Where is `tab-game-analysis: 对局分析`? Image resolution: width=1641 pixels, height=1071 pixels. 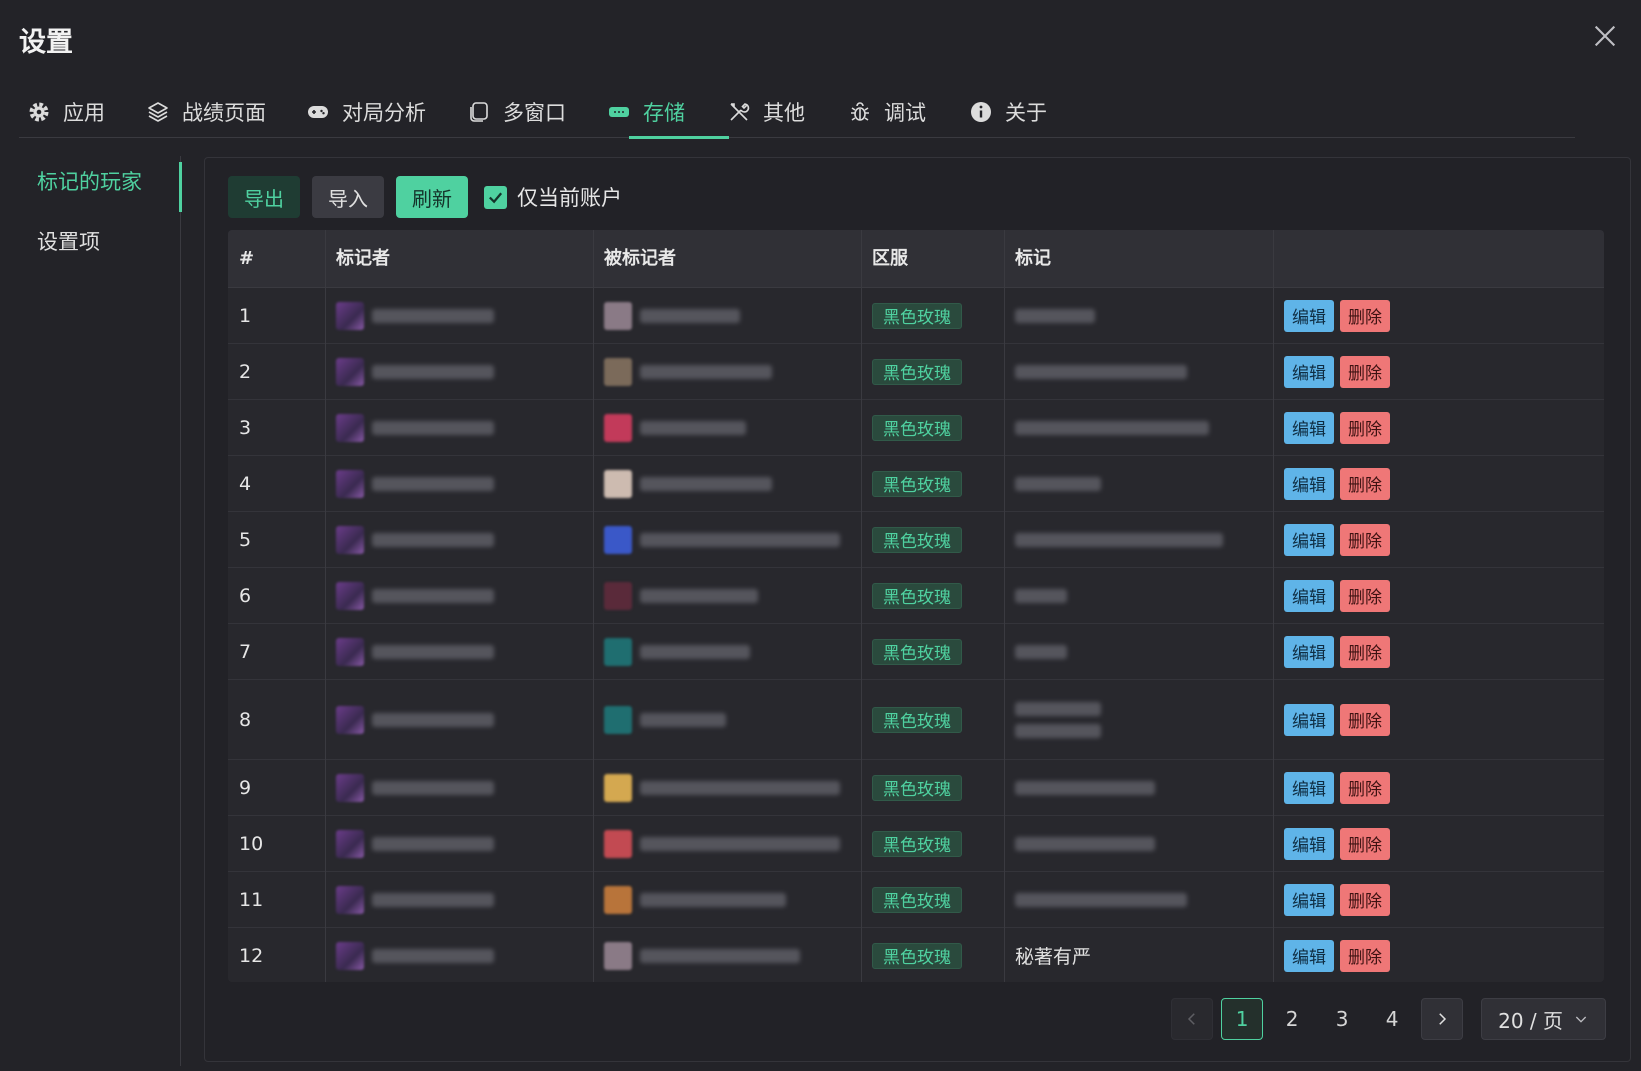
tab-game-analysis: 对局分析 is located at coordinates (366, 112).